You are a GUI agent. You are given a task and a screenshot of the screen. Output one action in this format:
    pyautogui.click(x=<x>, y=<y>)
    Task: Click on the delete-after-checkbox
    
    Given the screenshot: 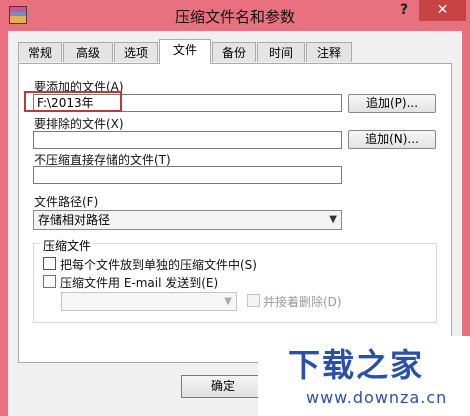 What is the action you would take?
    pyautogui.click(x=253, y=300)
    